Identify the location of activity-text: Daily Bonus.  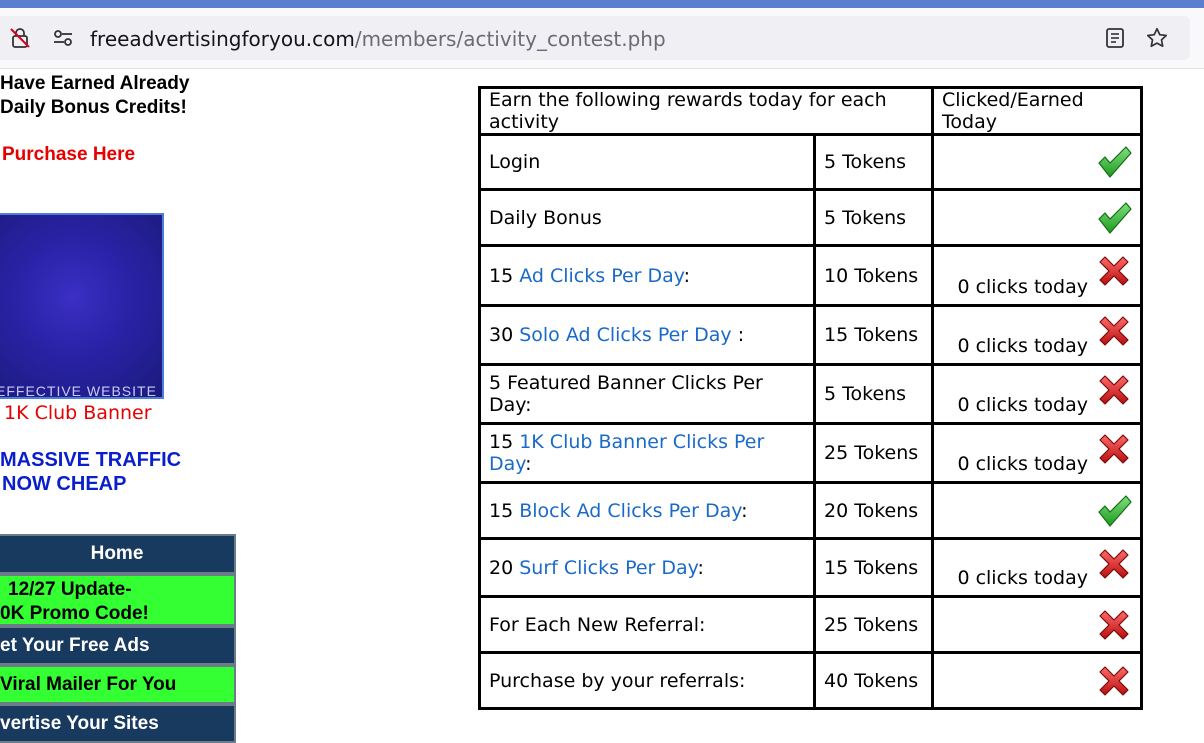
(545, 217).